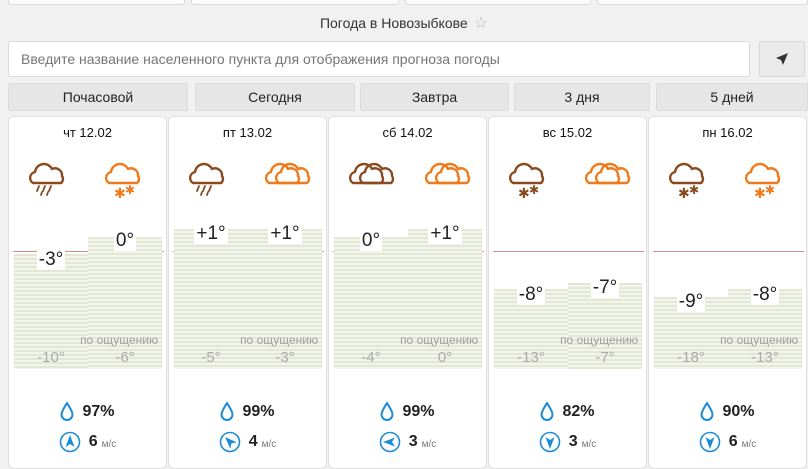 This screenshot has height=469, width=808. Describe the element at coordinates (125, 357) in the screenshot. I see `feels-like-value: -6°` at that location.